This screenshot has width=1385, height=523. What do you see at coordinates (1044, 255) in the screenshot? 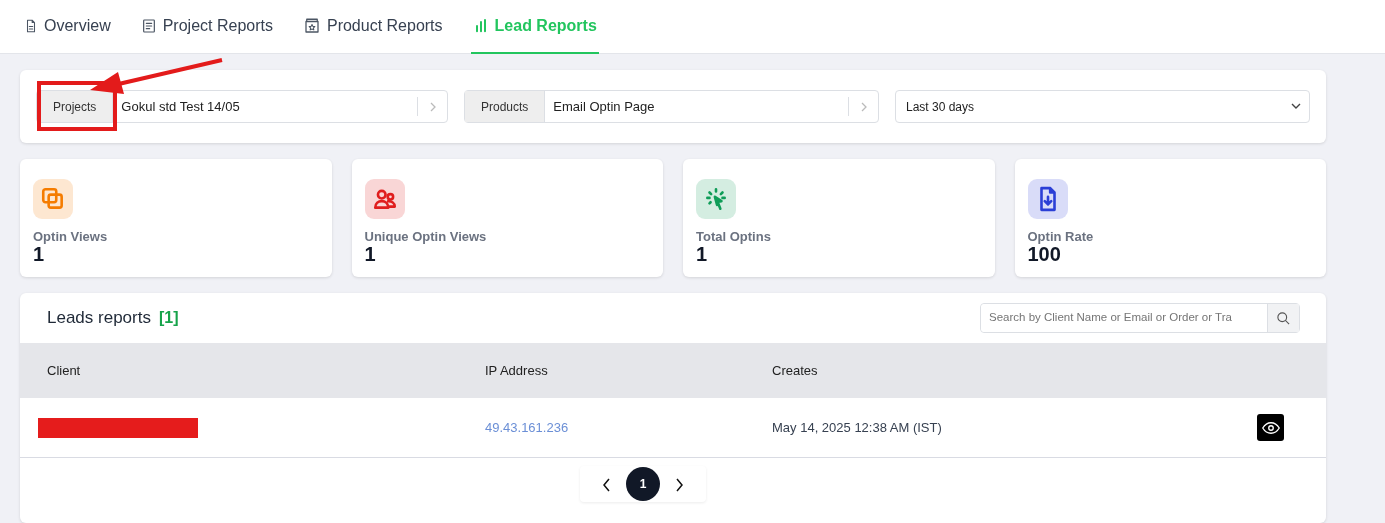
I see `stat-value: 100` at bounding box center [1044, 255].